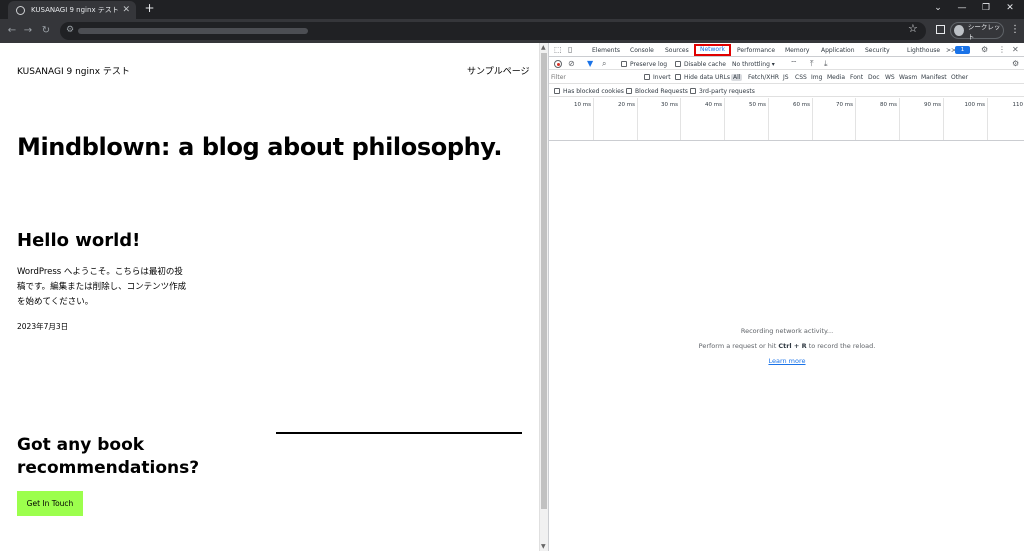 This screenshot has height=551, width=1024. What do you see at coordinates (193, 31) in the screenshot?
I see `blurred-url` at bounding box center [193, 31].